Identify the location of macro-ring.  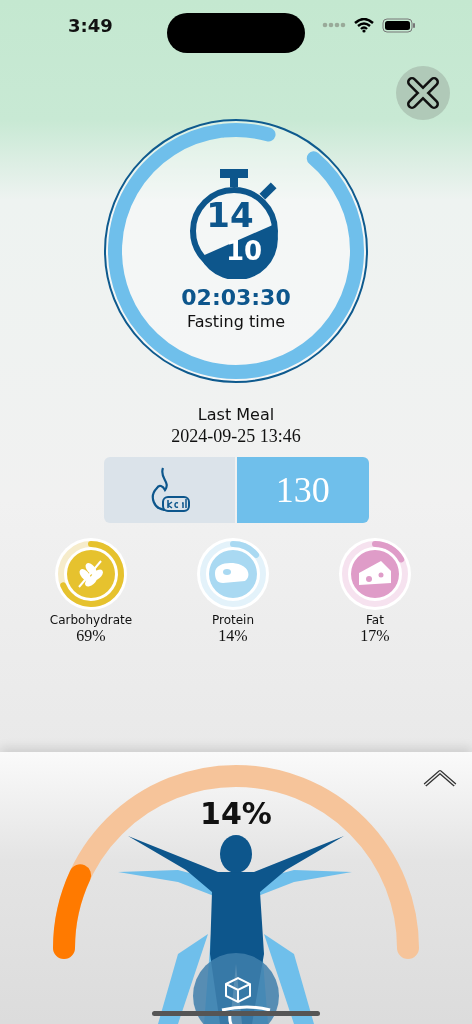
(91, 574).